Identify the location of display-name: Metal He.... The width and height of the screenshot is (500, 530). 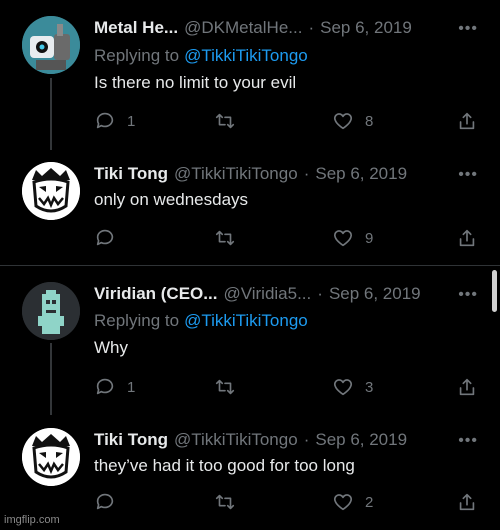
(136, 28).